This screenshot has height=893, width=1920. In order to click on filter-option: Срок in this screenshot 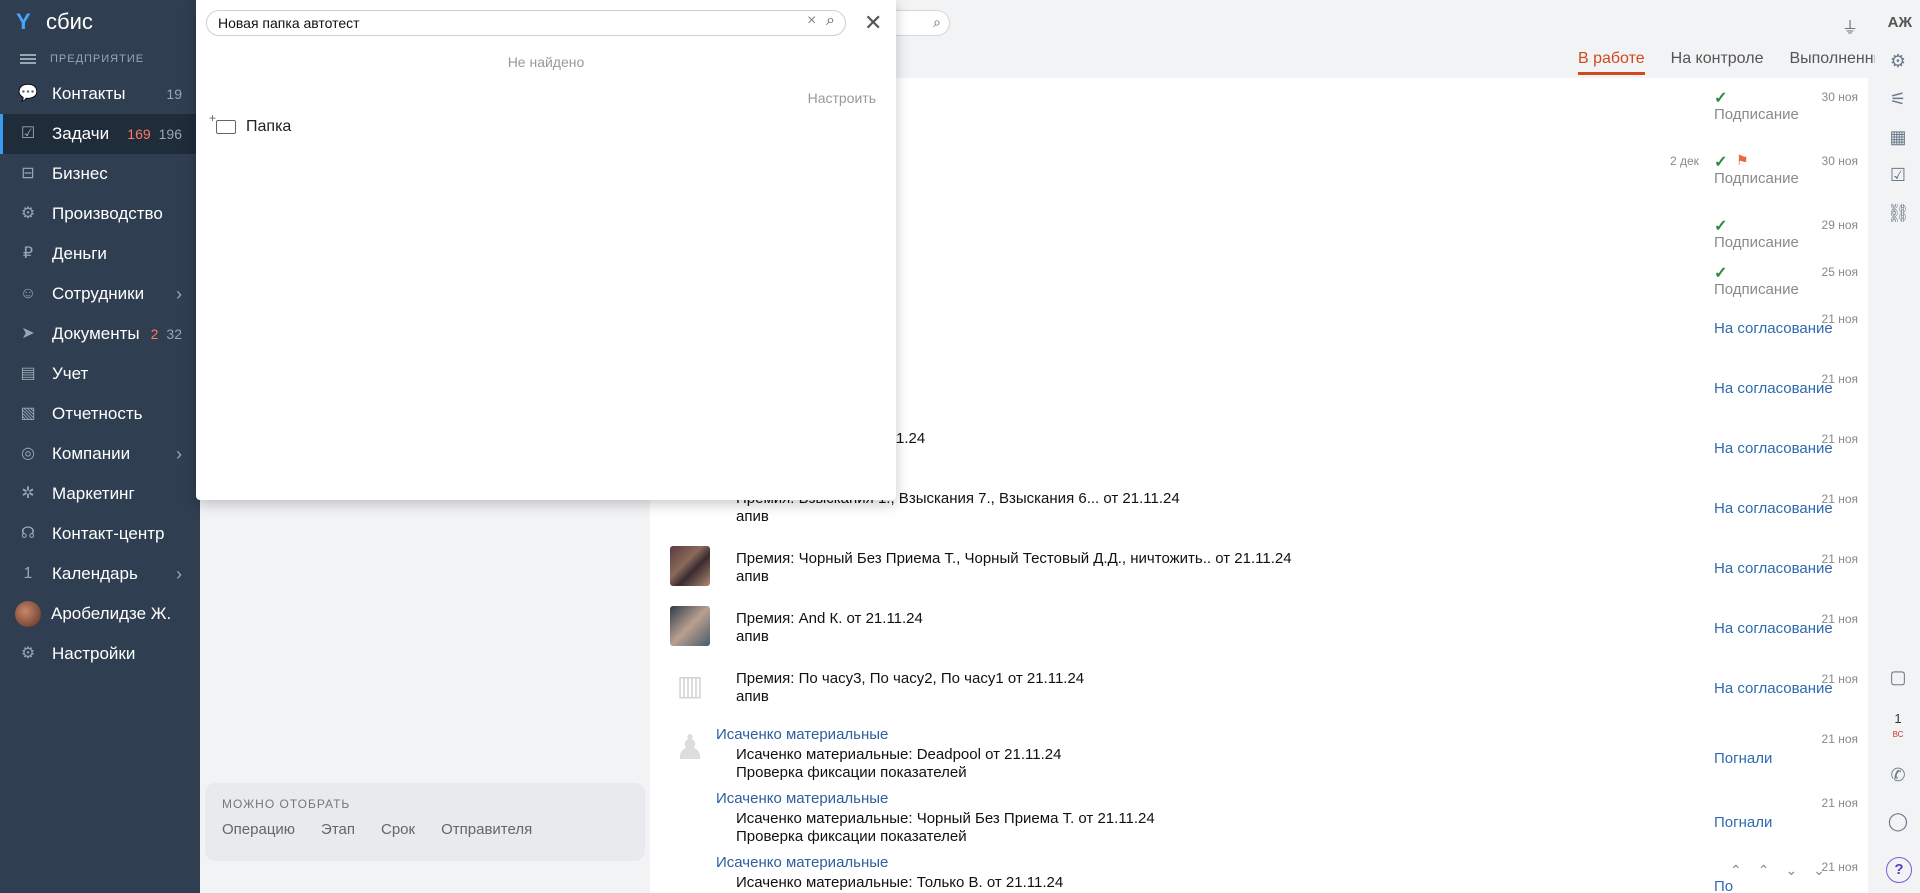, I will do `click(398, 829)`.